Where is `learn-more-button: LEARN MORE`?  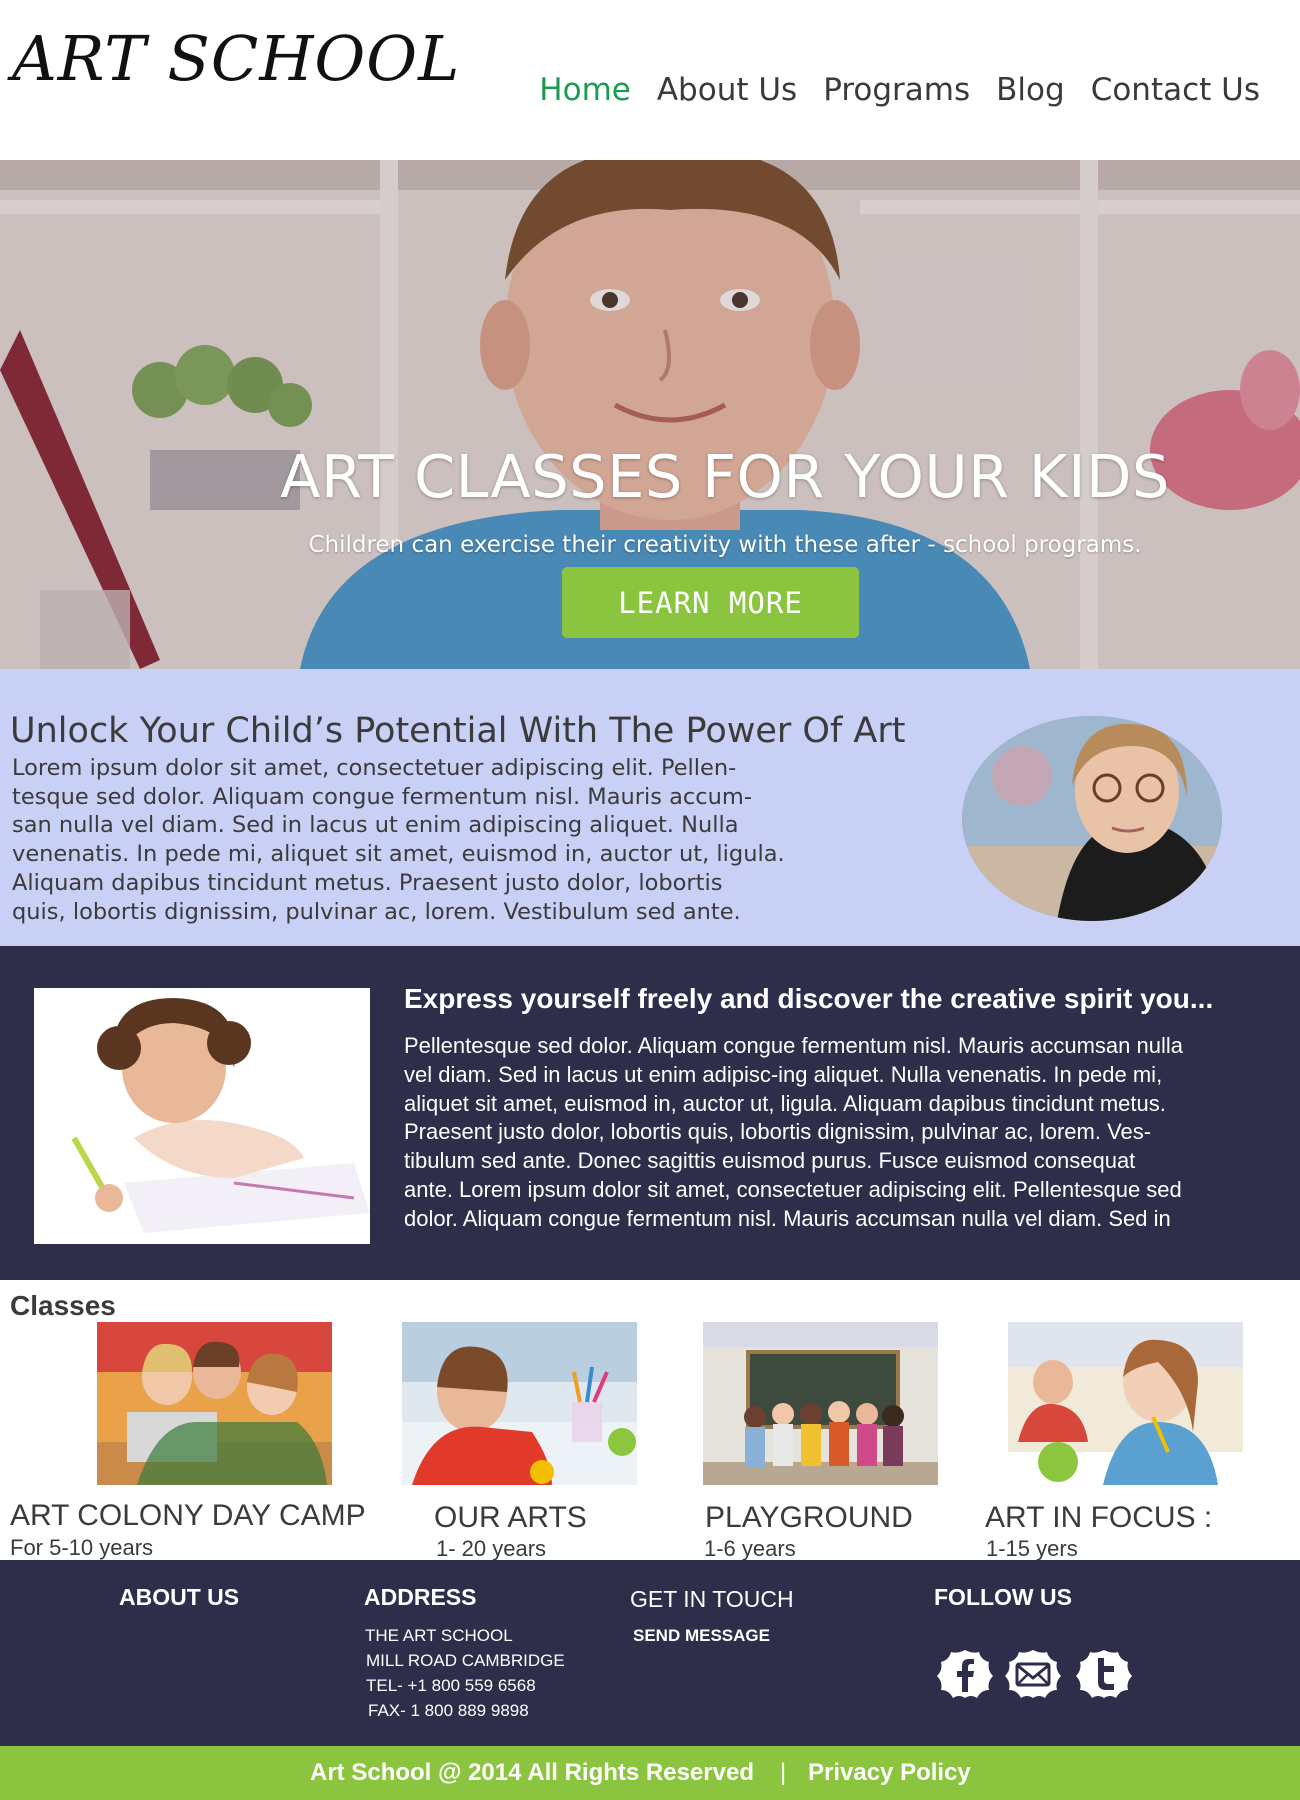 learn-more-button: LEARN MORE is located at coordinates (710, 602).